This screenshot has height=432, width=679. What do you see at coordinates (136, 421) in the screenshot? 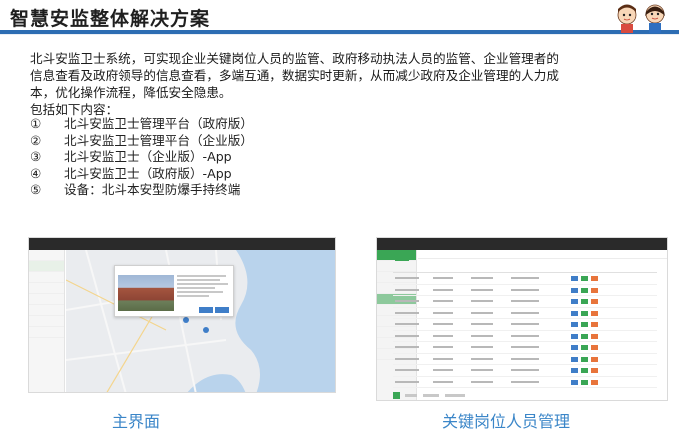
I see `caption-main-interface: 主界面` at bounding box center [136, 421].